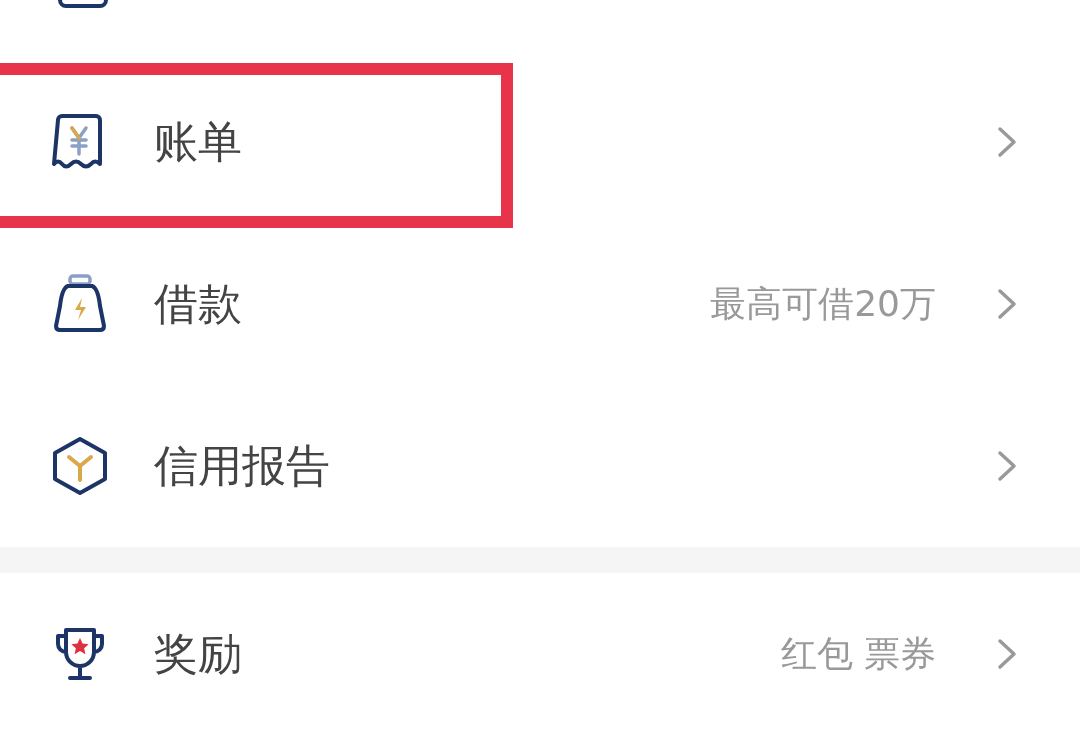  I want to click on menu-item-label: 借款, so click(432, 304).